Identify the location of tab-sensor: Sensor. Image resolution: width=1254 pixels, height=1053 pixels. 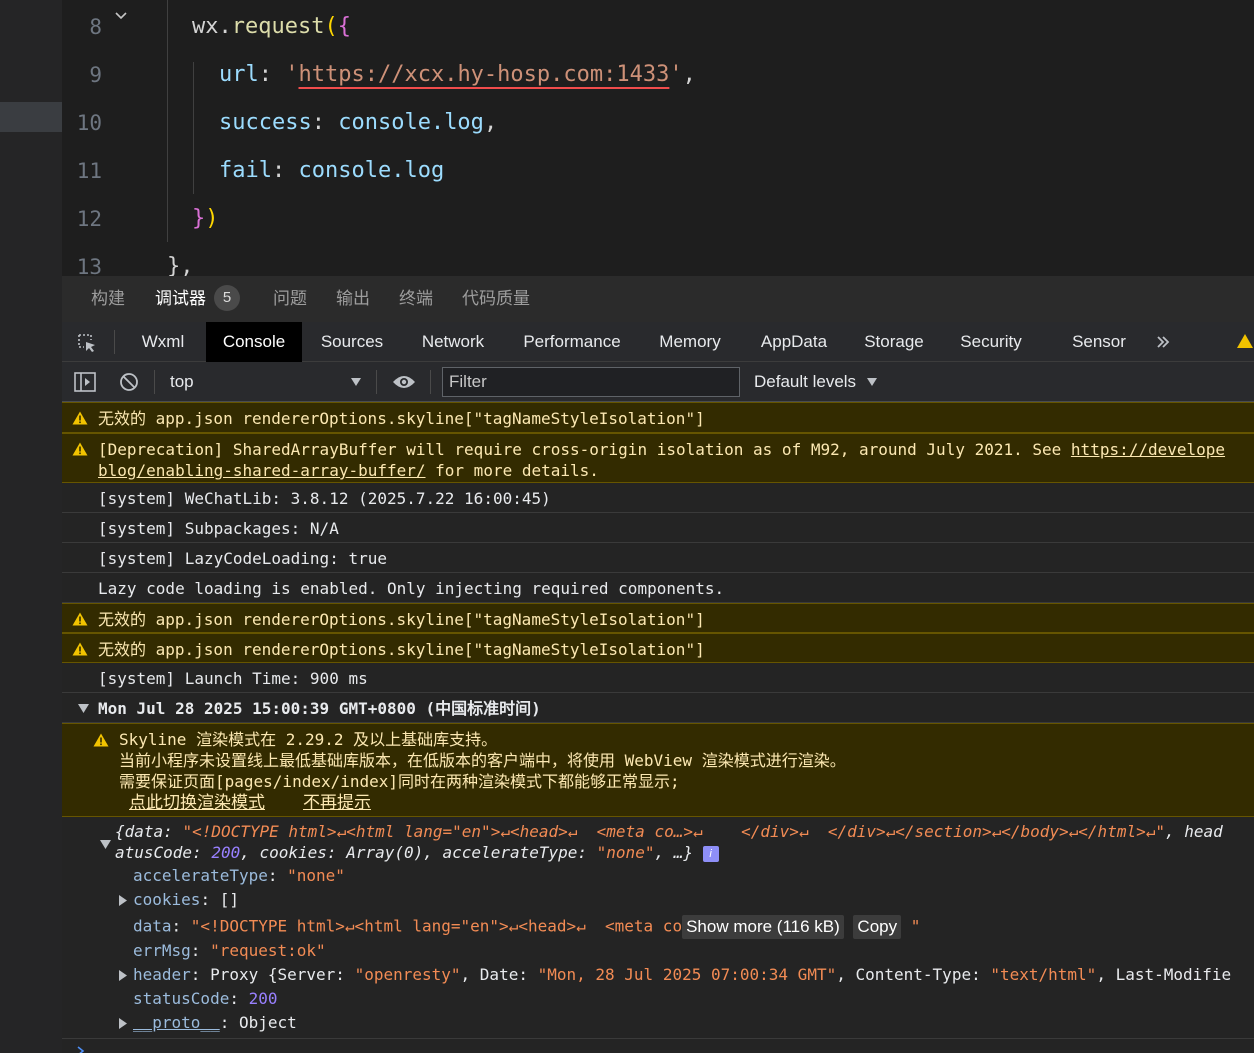
(1099, 342).